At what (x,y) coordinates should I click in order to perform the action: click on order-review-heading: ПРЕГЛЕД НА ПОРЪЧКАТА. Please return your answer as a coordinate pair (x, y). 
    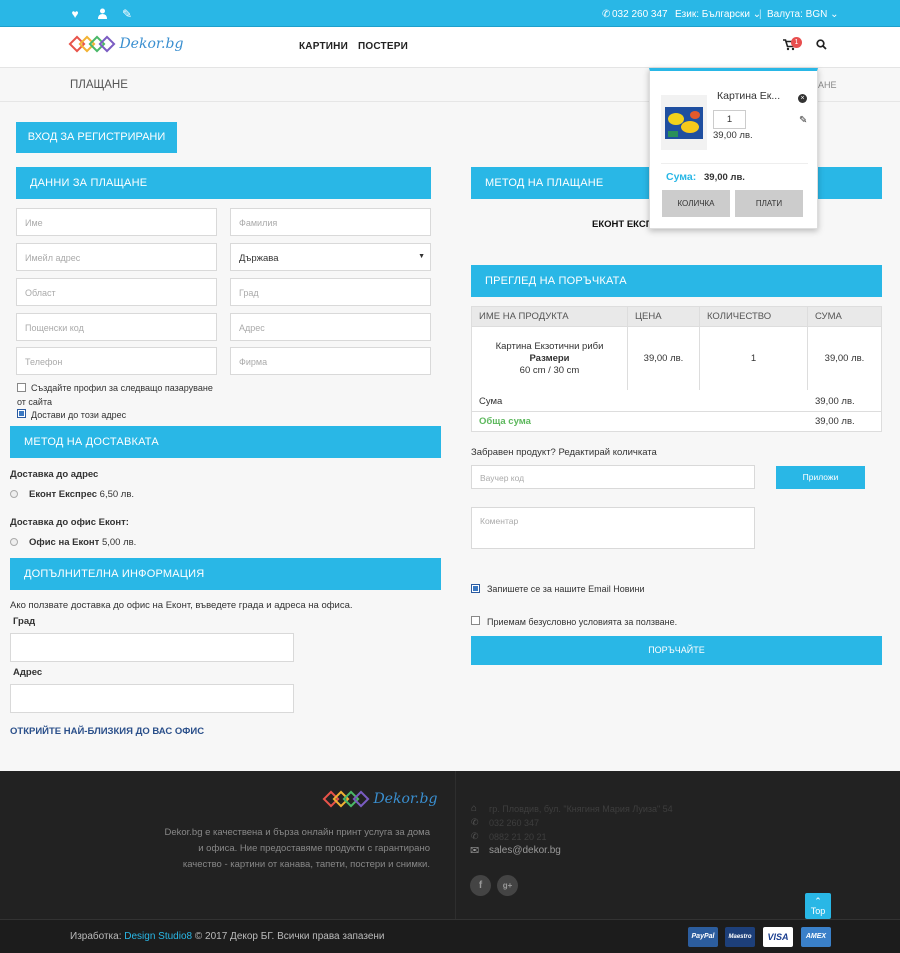
    Looking at the image, I should click on (676, 281).